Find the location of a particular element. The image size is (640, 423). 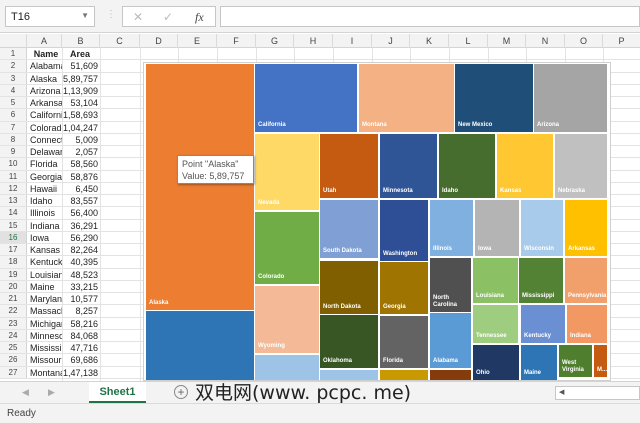

cell-name: Louisiana is located at coordinates (45, 275).